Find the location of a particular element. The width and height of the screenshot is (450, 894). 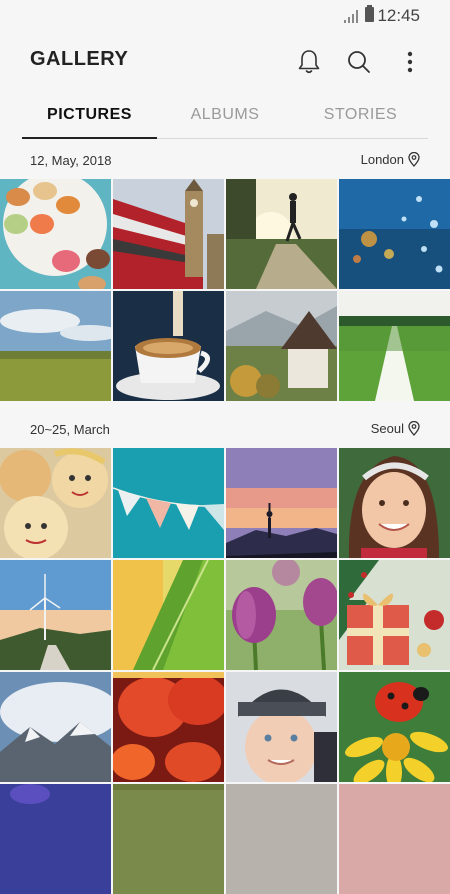

battery-icon is located at coordinates (369, 13).